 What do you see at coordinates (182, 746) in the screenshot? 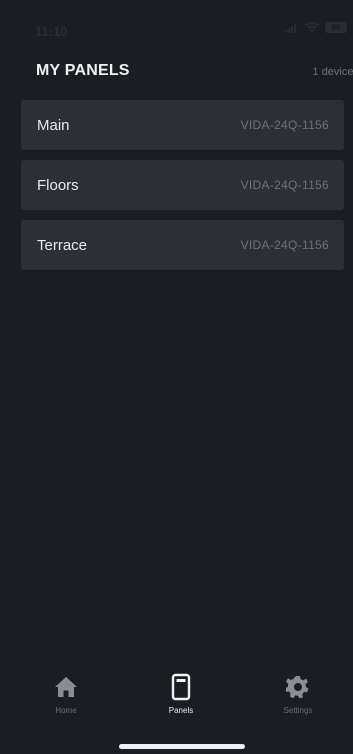
I see `home-indicator` at bounding box center [182, 746].